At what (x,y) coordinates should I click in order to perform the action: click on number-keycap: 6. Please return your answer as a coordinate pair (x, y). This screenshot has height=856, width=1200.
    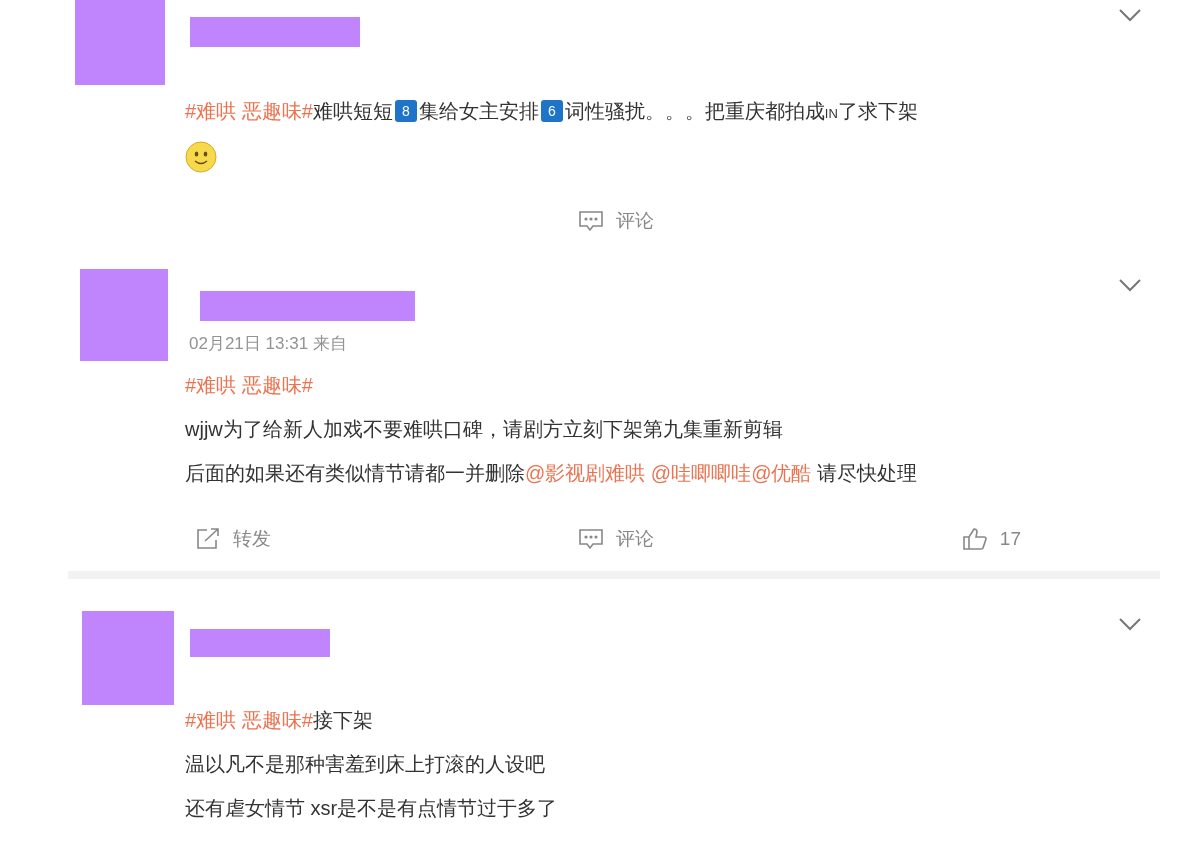
    Looking at the image, I should click on (551, 111).